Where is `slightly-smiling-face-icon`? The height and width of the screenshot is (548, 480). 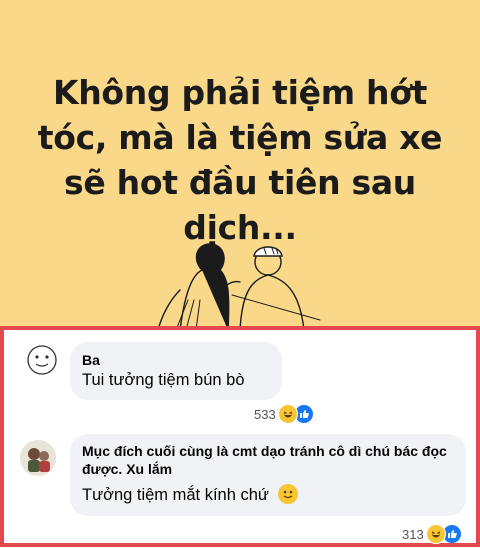 slightly-smiling-face-icon is located at coordinates (287, 494).